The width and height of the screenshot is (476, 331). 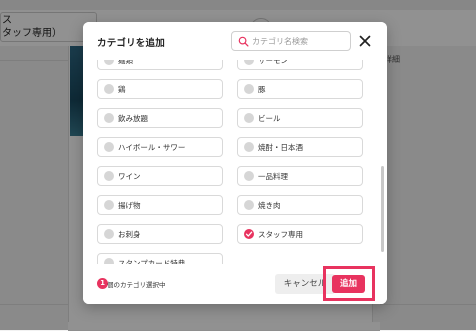 What do you see at coordinates (300, 41) in the screenshot?
I see `category-search-input` at bounding box center [300, 41].